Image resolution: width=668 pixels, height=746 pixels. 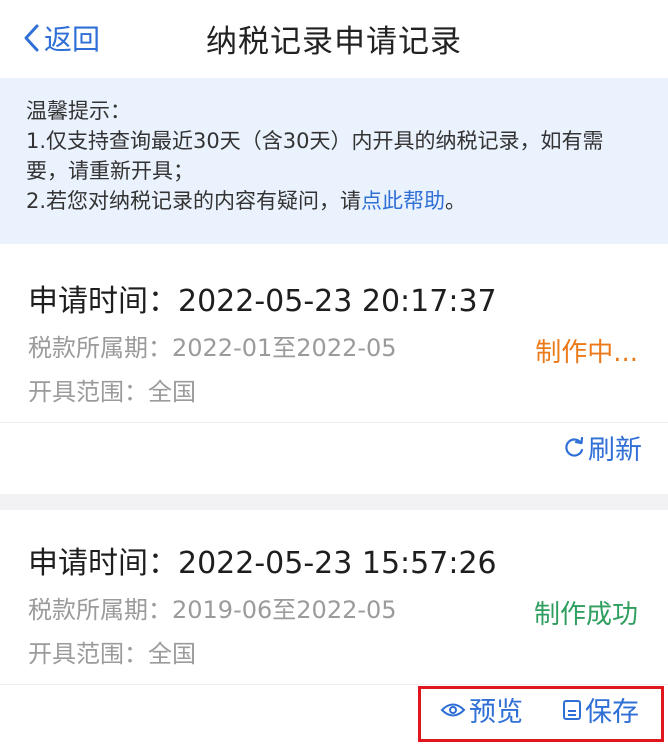 I want to click on notice-line-2: 2.若您对纳税记录的内容有疑问，请点此帮助。, so click(x=335, y=201).